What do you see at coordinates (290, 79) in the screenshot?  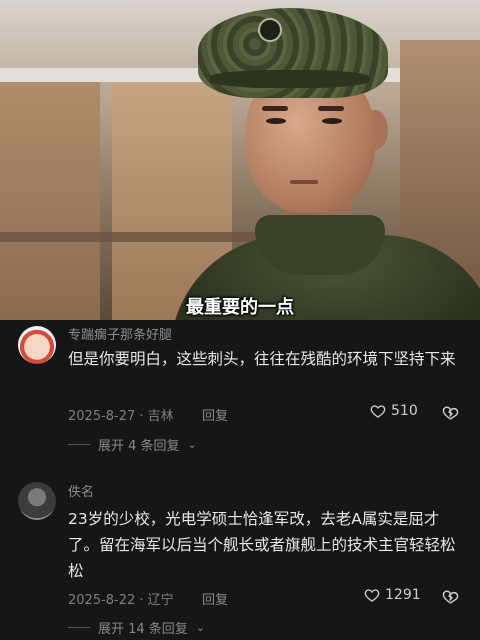 I see `cap-brim` at bounding box center [290, 79].